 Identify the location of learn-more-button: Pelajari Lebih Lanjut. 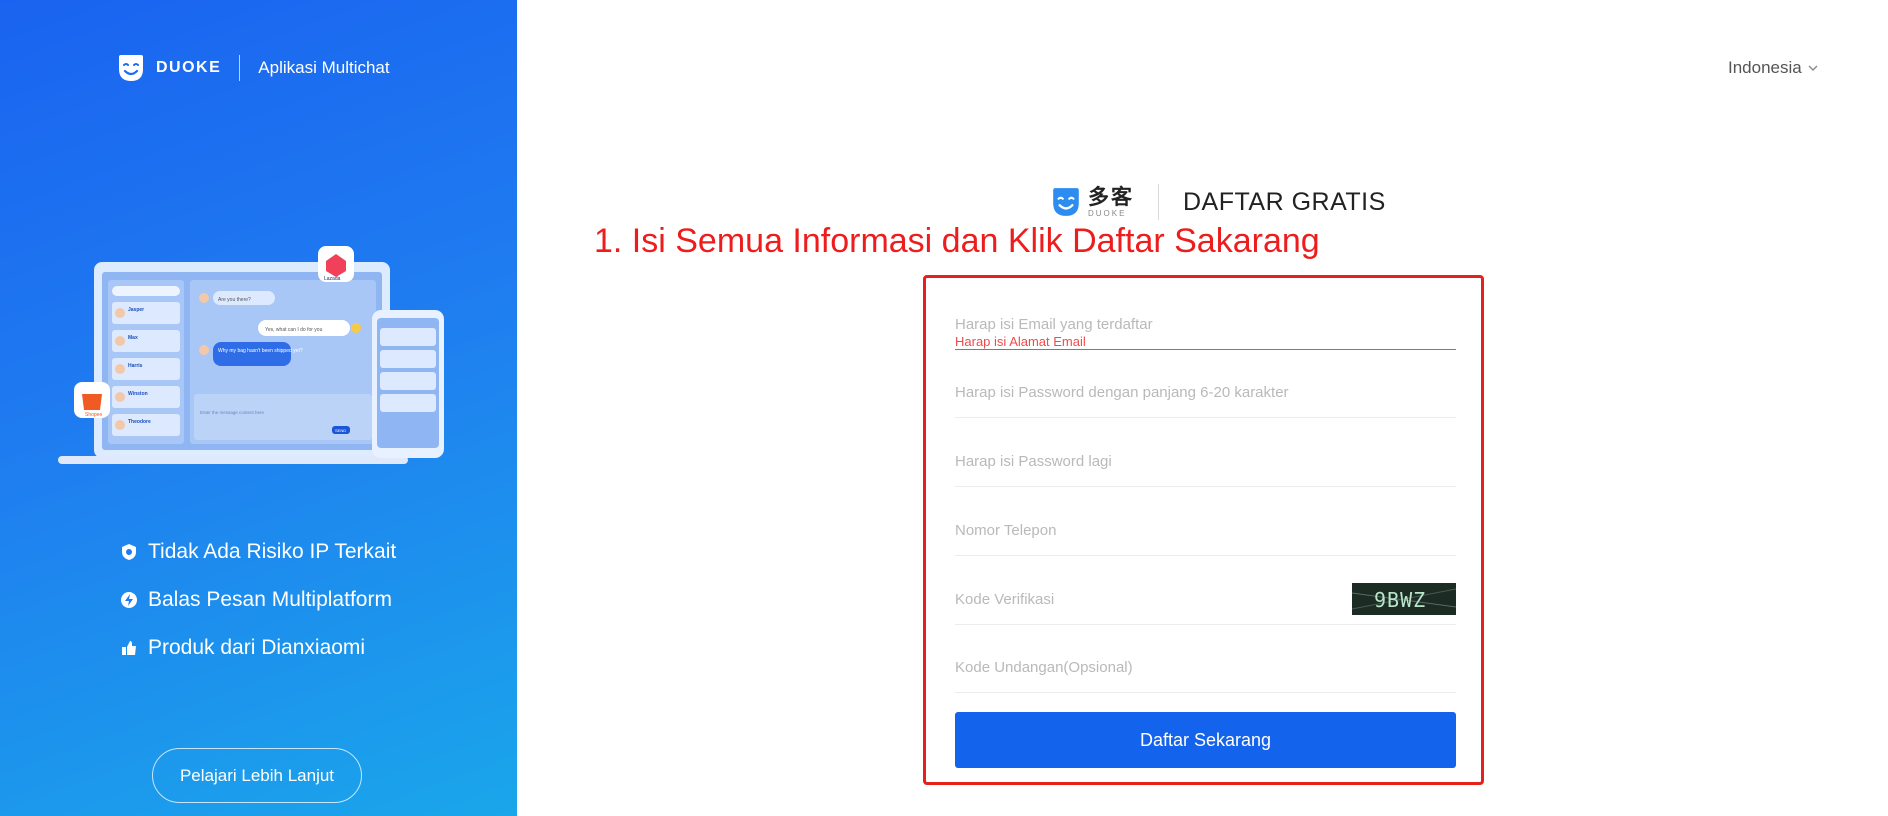
(257, 775).